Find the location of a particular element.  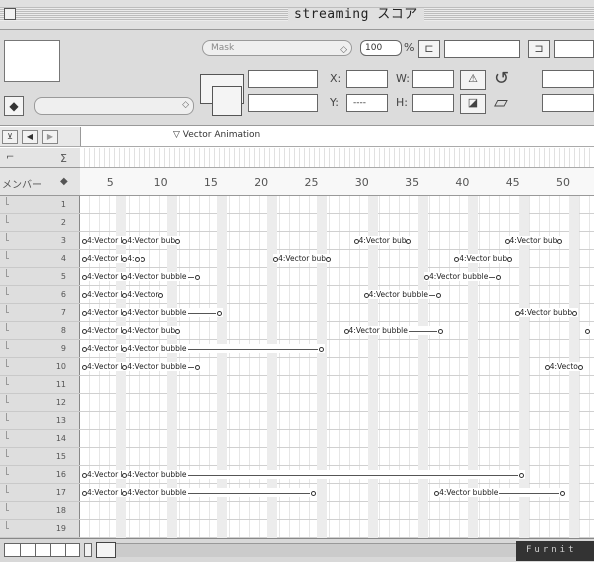

window-titlebar: streaming スコア is located at coordinates (297, 15).